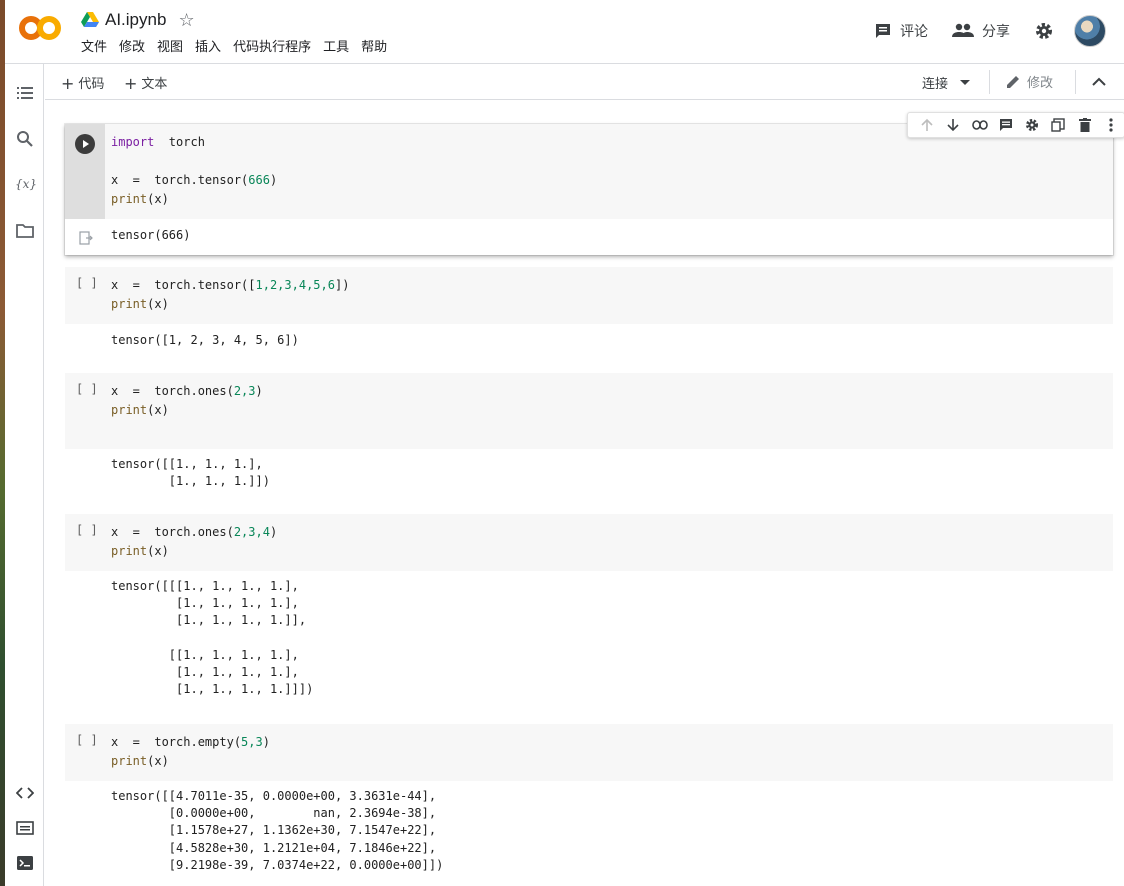 This screenshot has height=886, width=1124. What do you see at coordinates (1090, 31) in the screenshot?
I see `user-avatar` at bounding box center [1090, 31].